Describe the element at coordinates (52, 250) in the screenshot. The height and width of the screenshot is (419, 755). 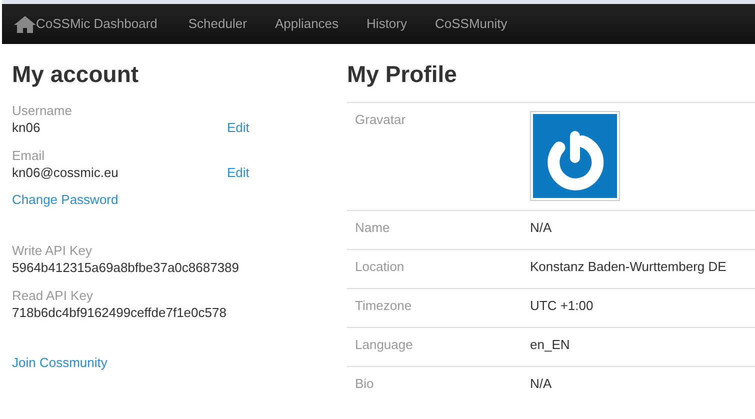
I see `key-label: Write API Key` at that location.